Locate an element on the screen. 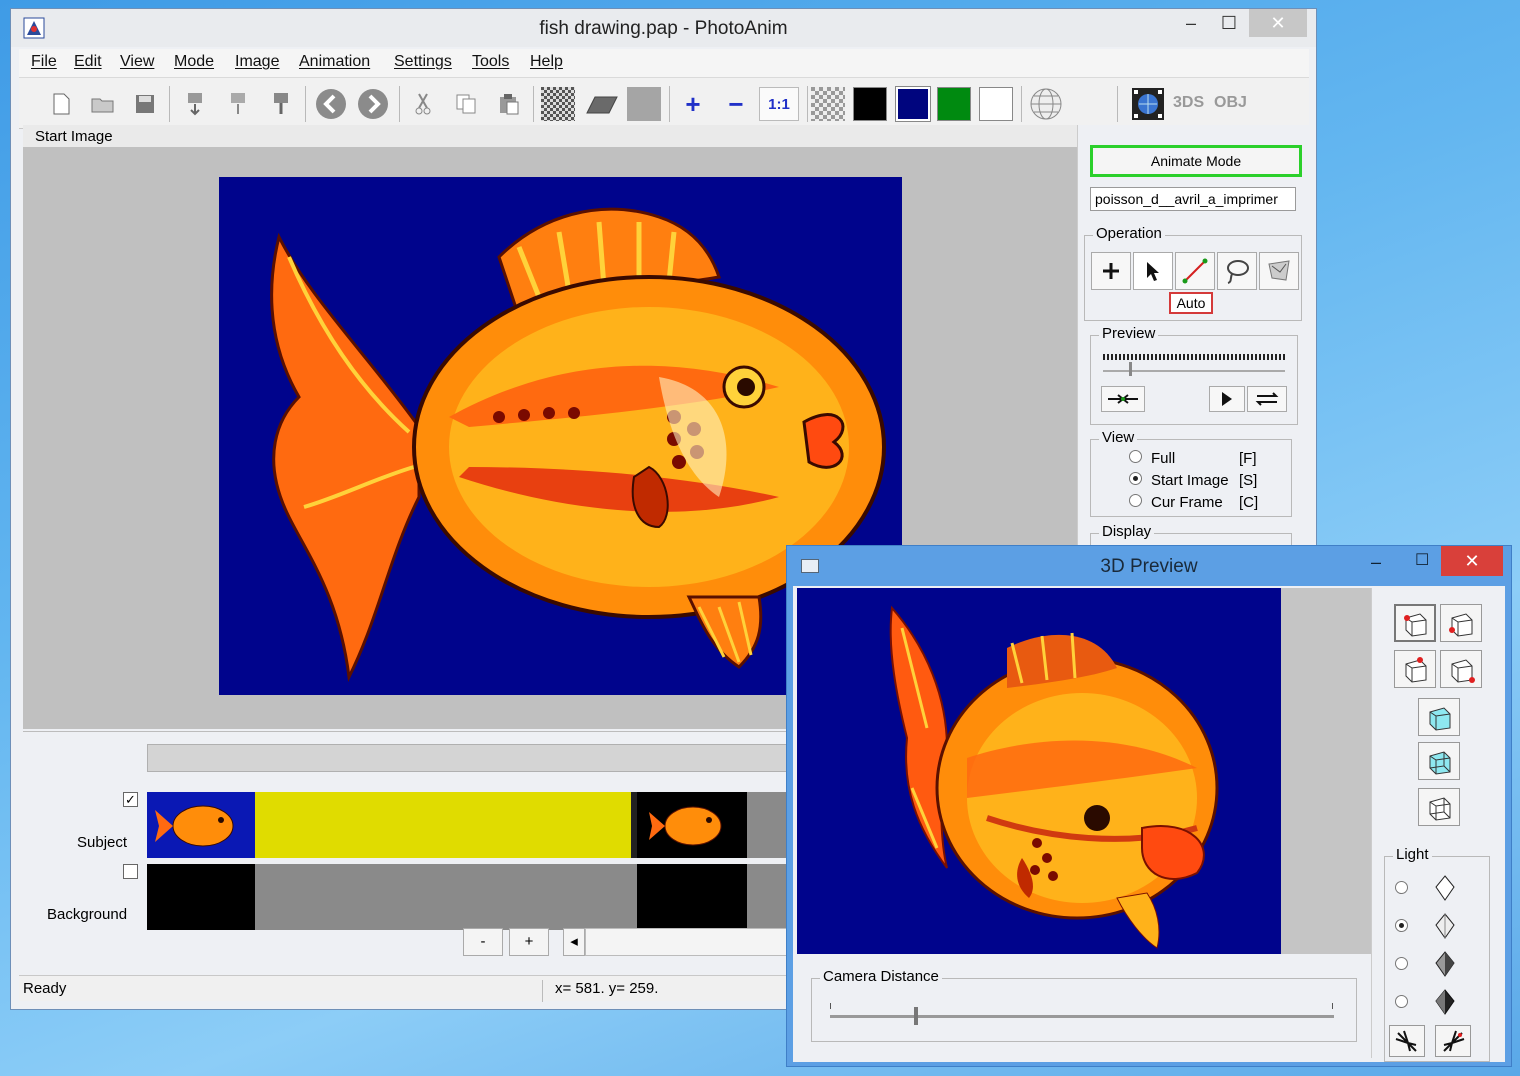 This screenshot has width=1520, height=1076. background-checkbox is located at coordinates (130, 871).